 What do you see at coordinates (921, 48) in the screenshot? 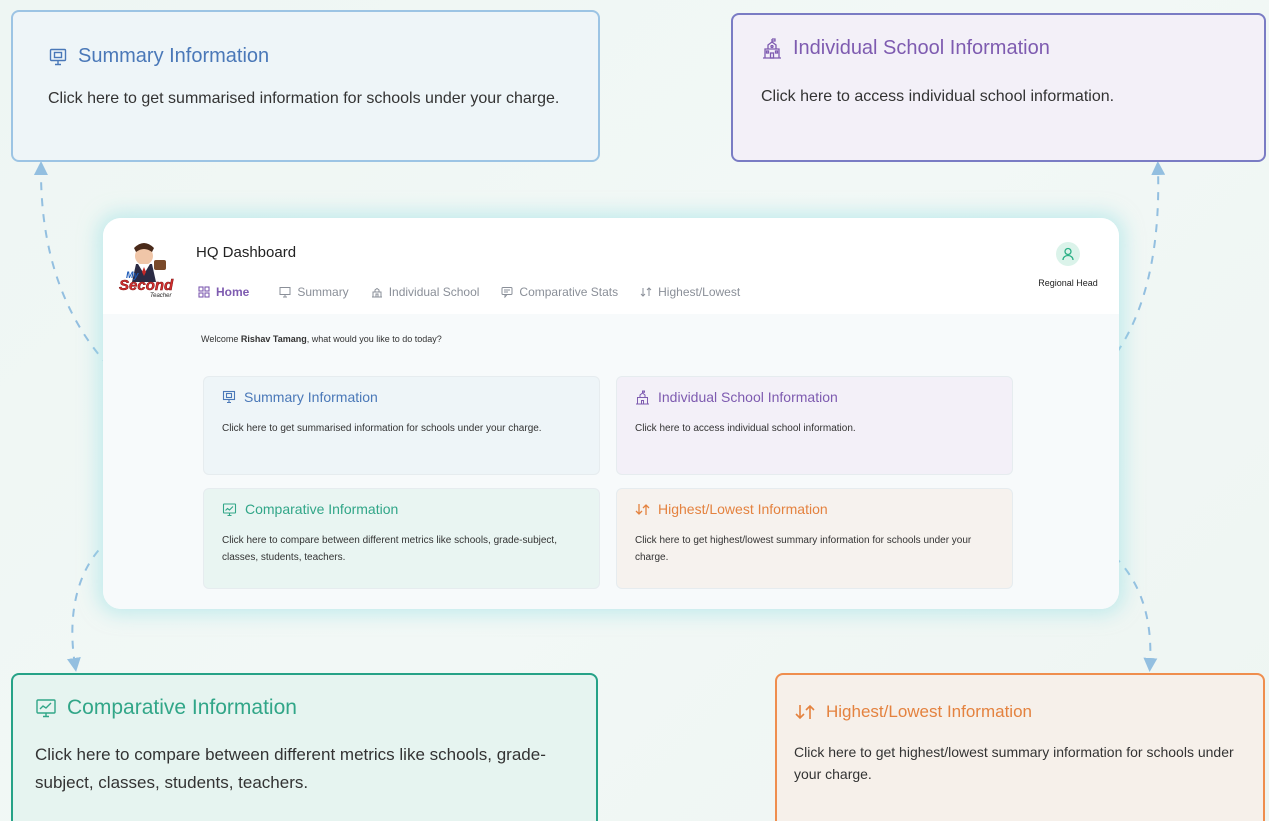
I see `callout-individual-title: Individual School Information` at bounding box center [921, 48].